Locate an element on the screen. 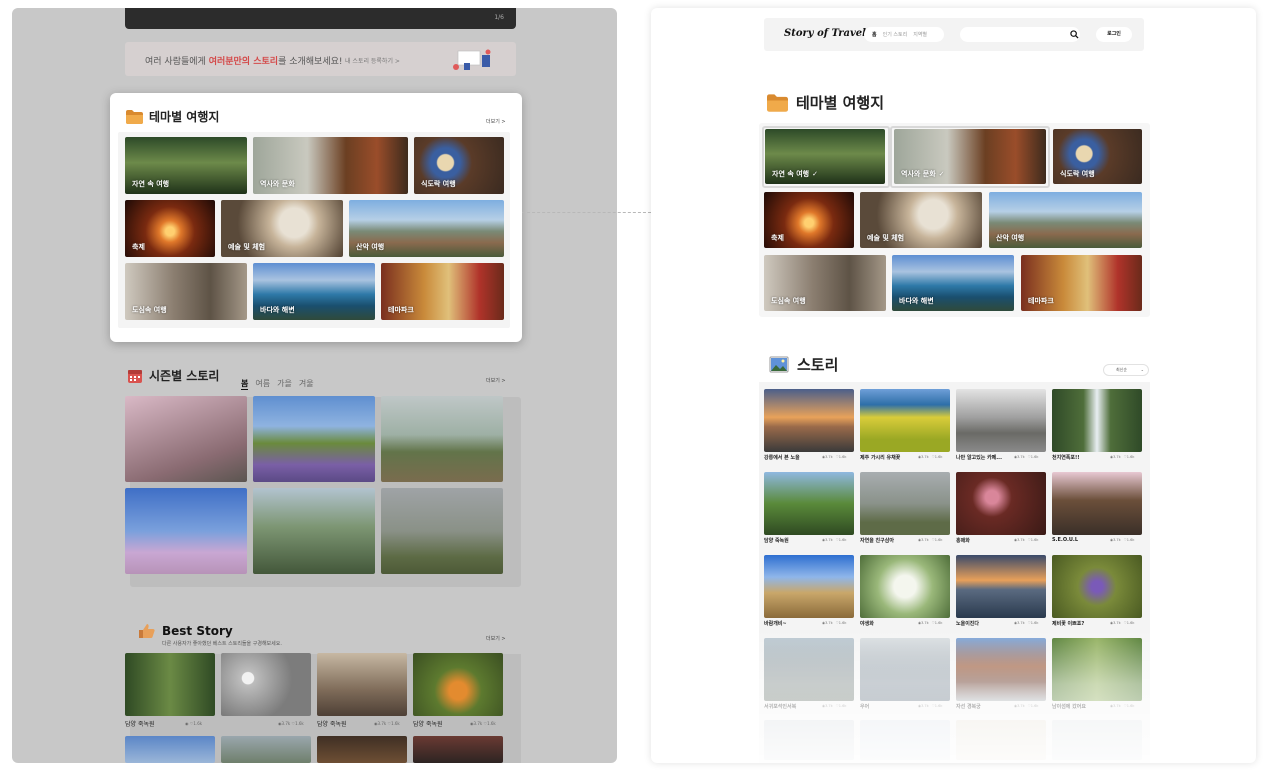 This screenshot has height=779, width=1268. season-tab-autumn: 가을 is located at coordinates (284, 384).